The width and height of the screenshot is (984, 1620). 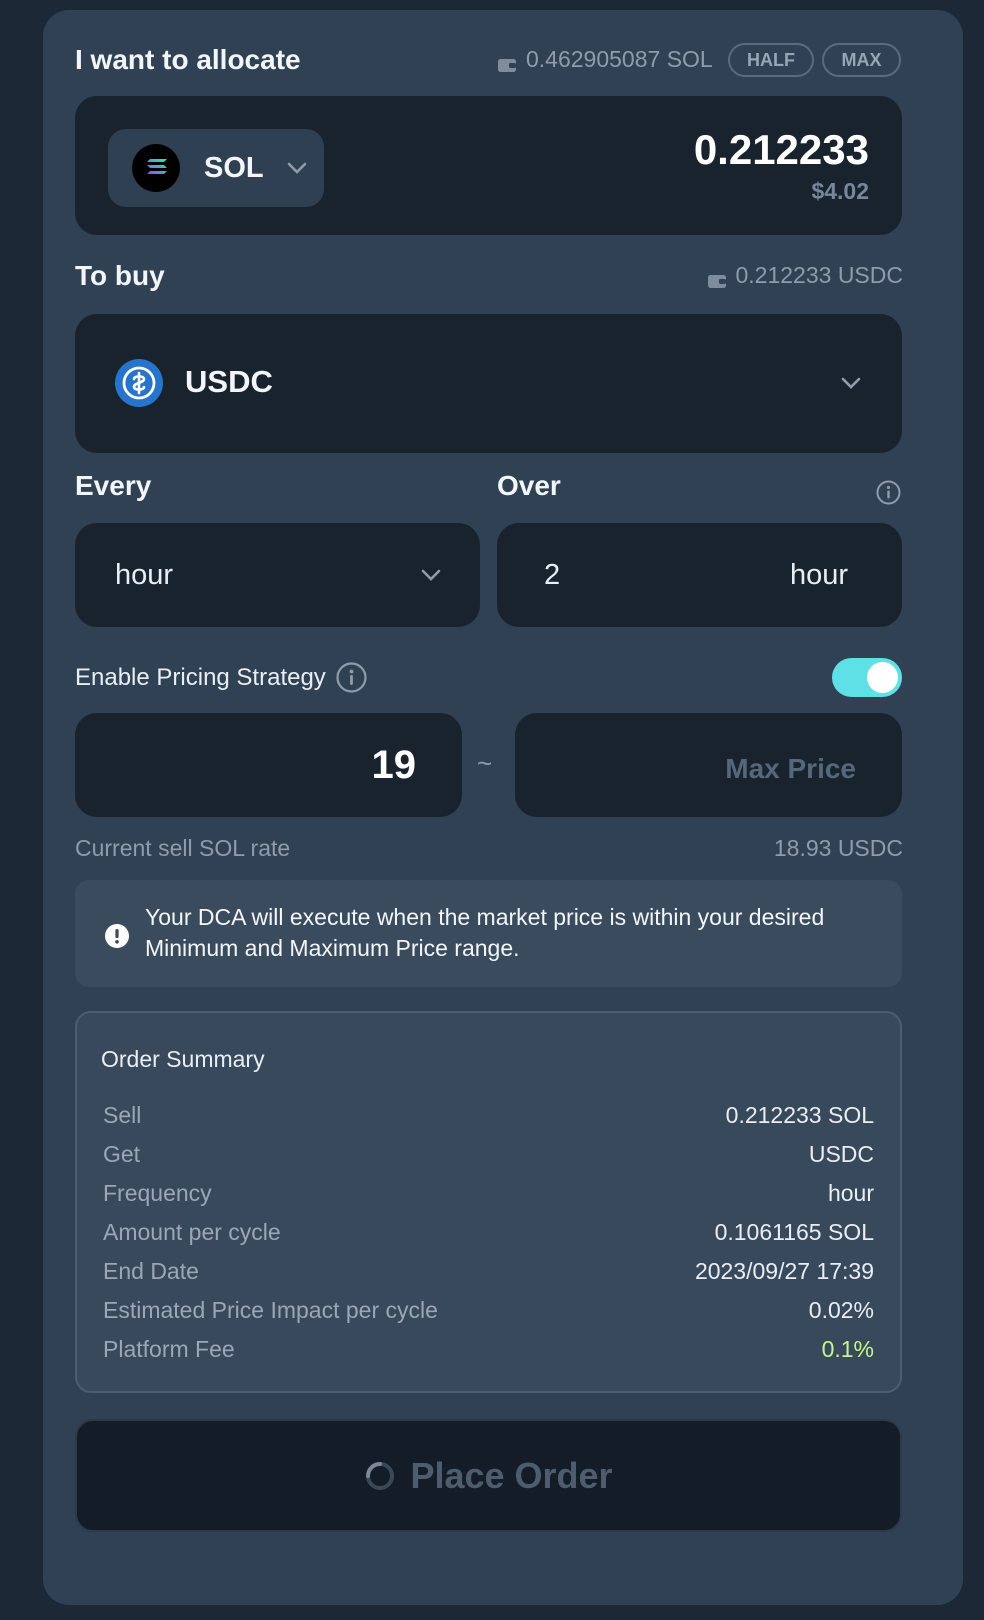 What do you see at coordinates (818, 575) in the screenshot?
I see `over-unit: hour` at bounding box center [818, 575].